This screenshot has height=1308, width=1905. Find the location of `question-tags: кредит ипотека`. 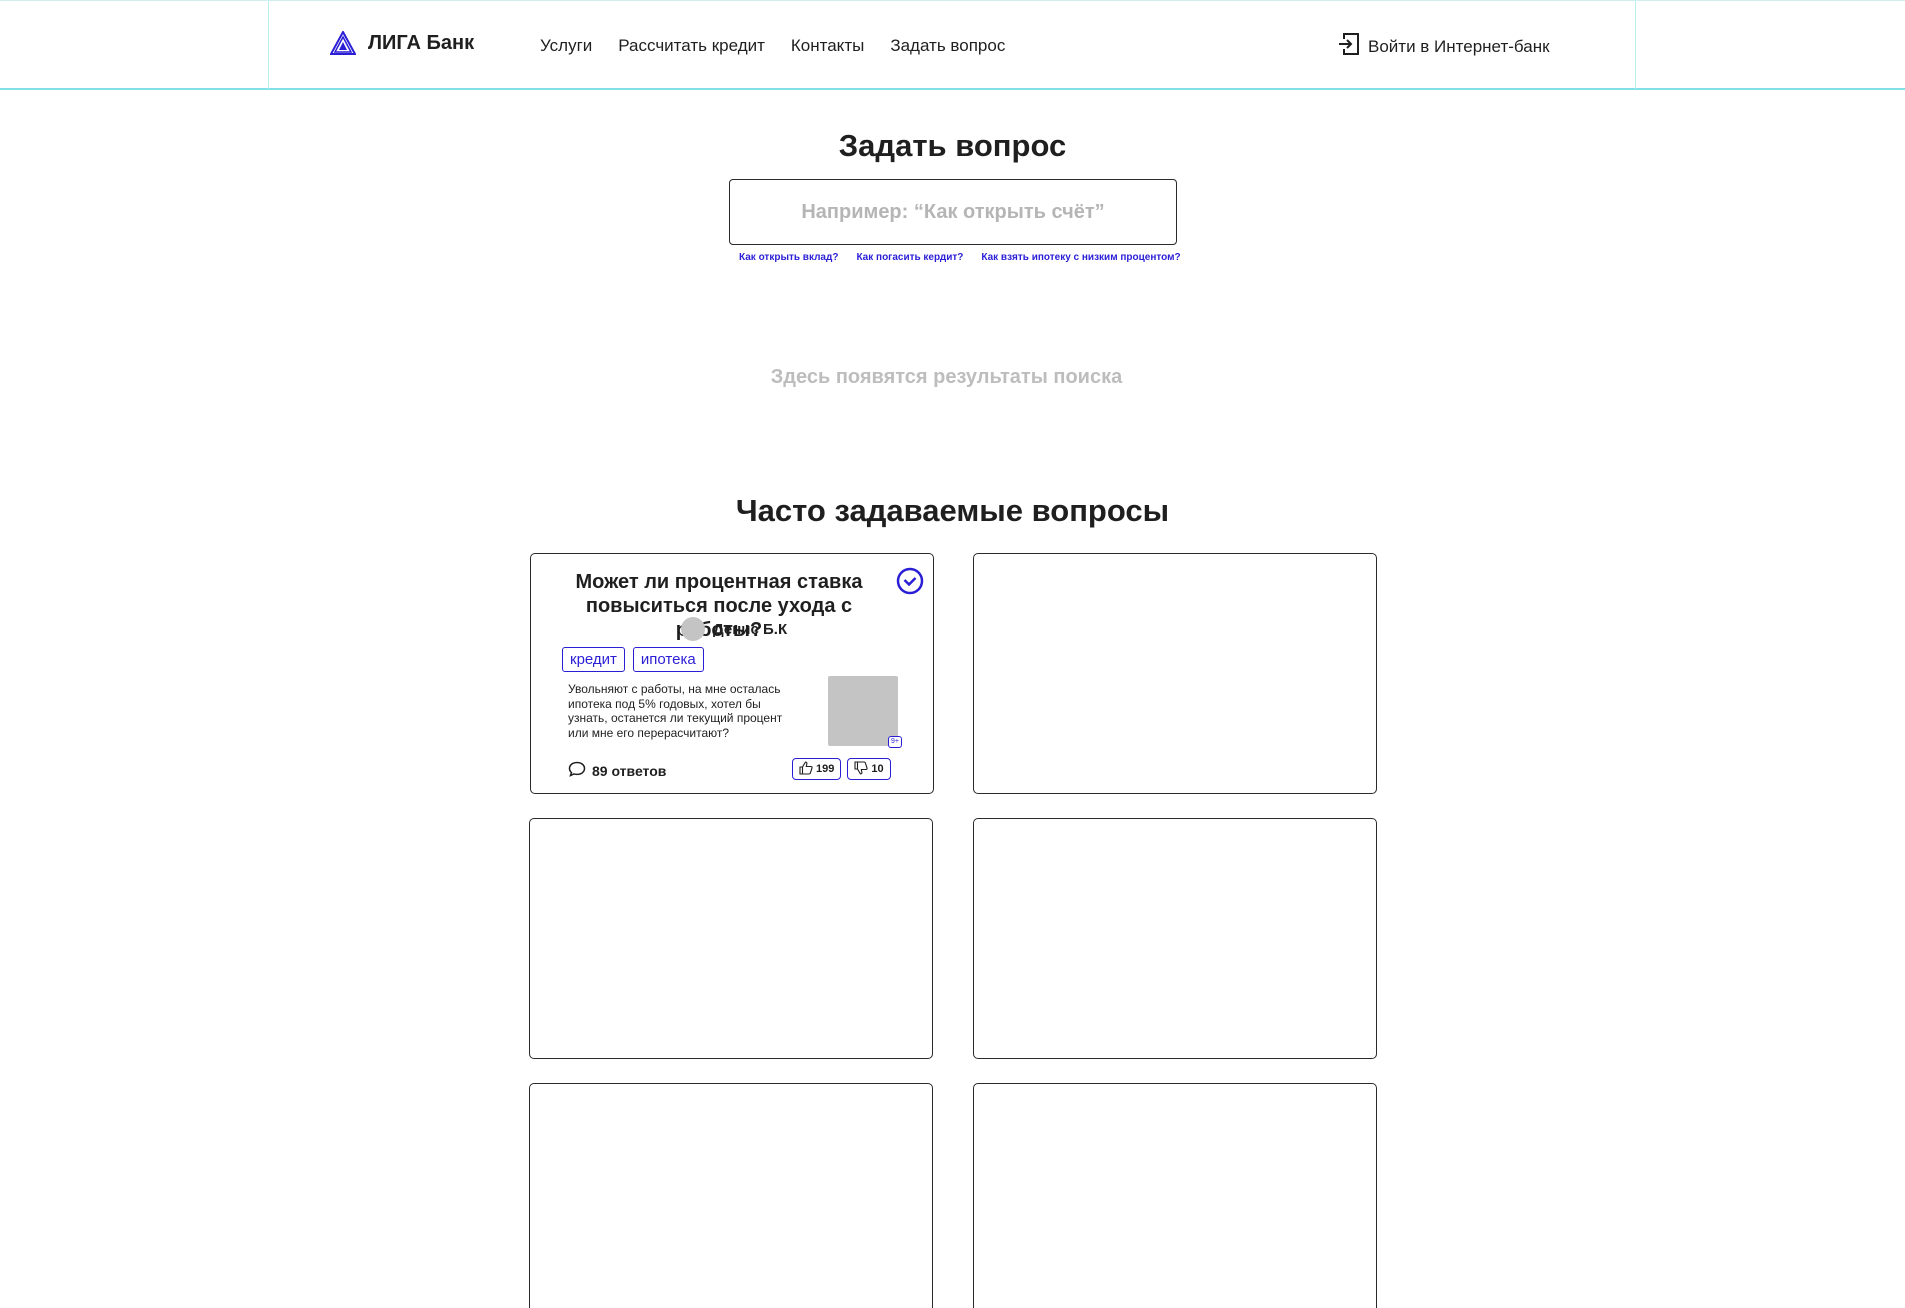

question-tags: кредит ипотека is located at coordinates (633, 659).